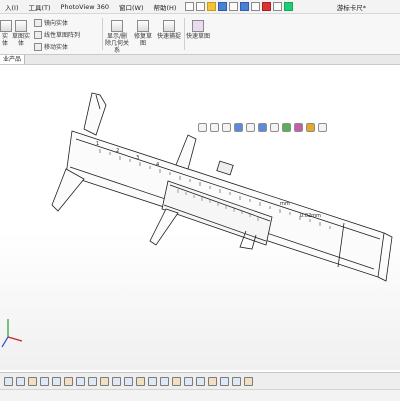  I want to click on offset-icon, so click(188, 381).